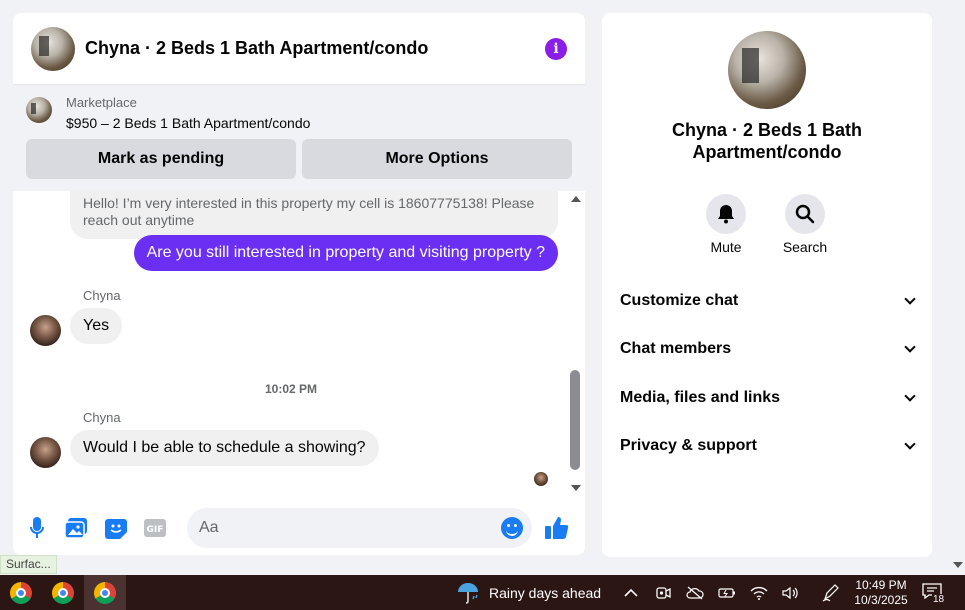 This screenshot has width=965, height=610. I want to click on weather-widget: Rainy days ahead, so click(529, 592).